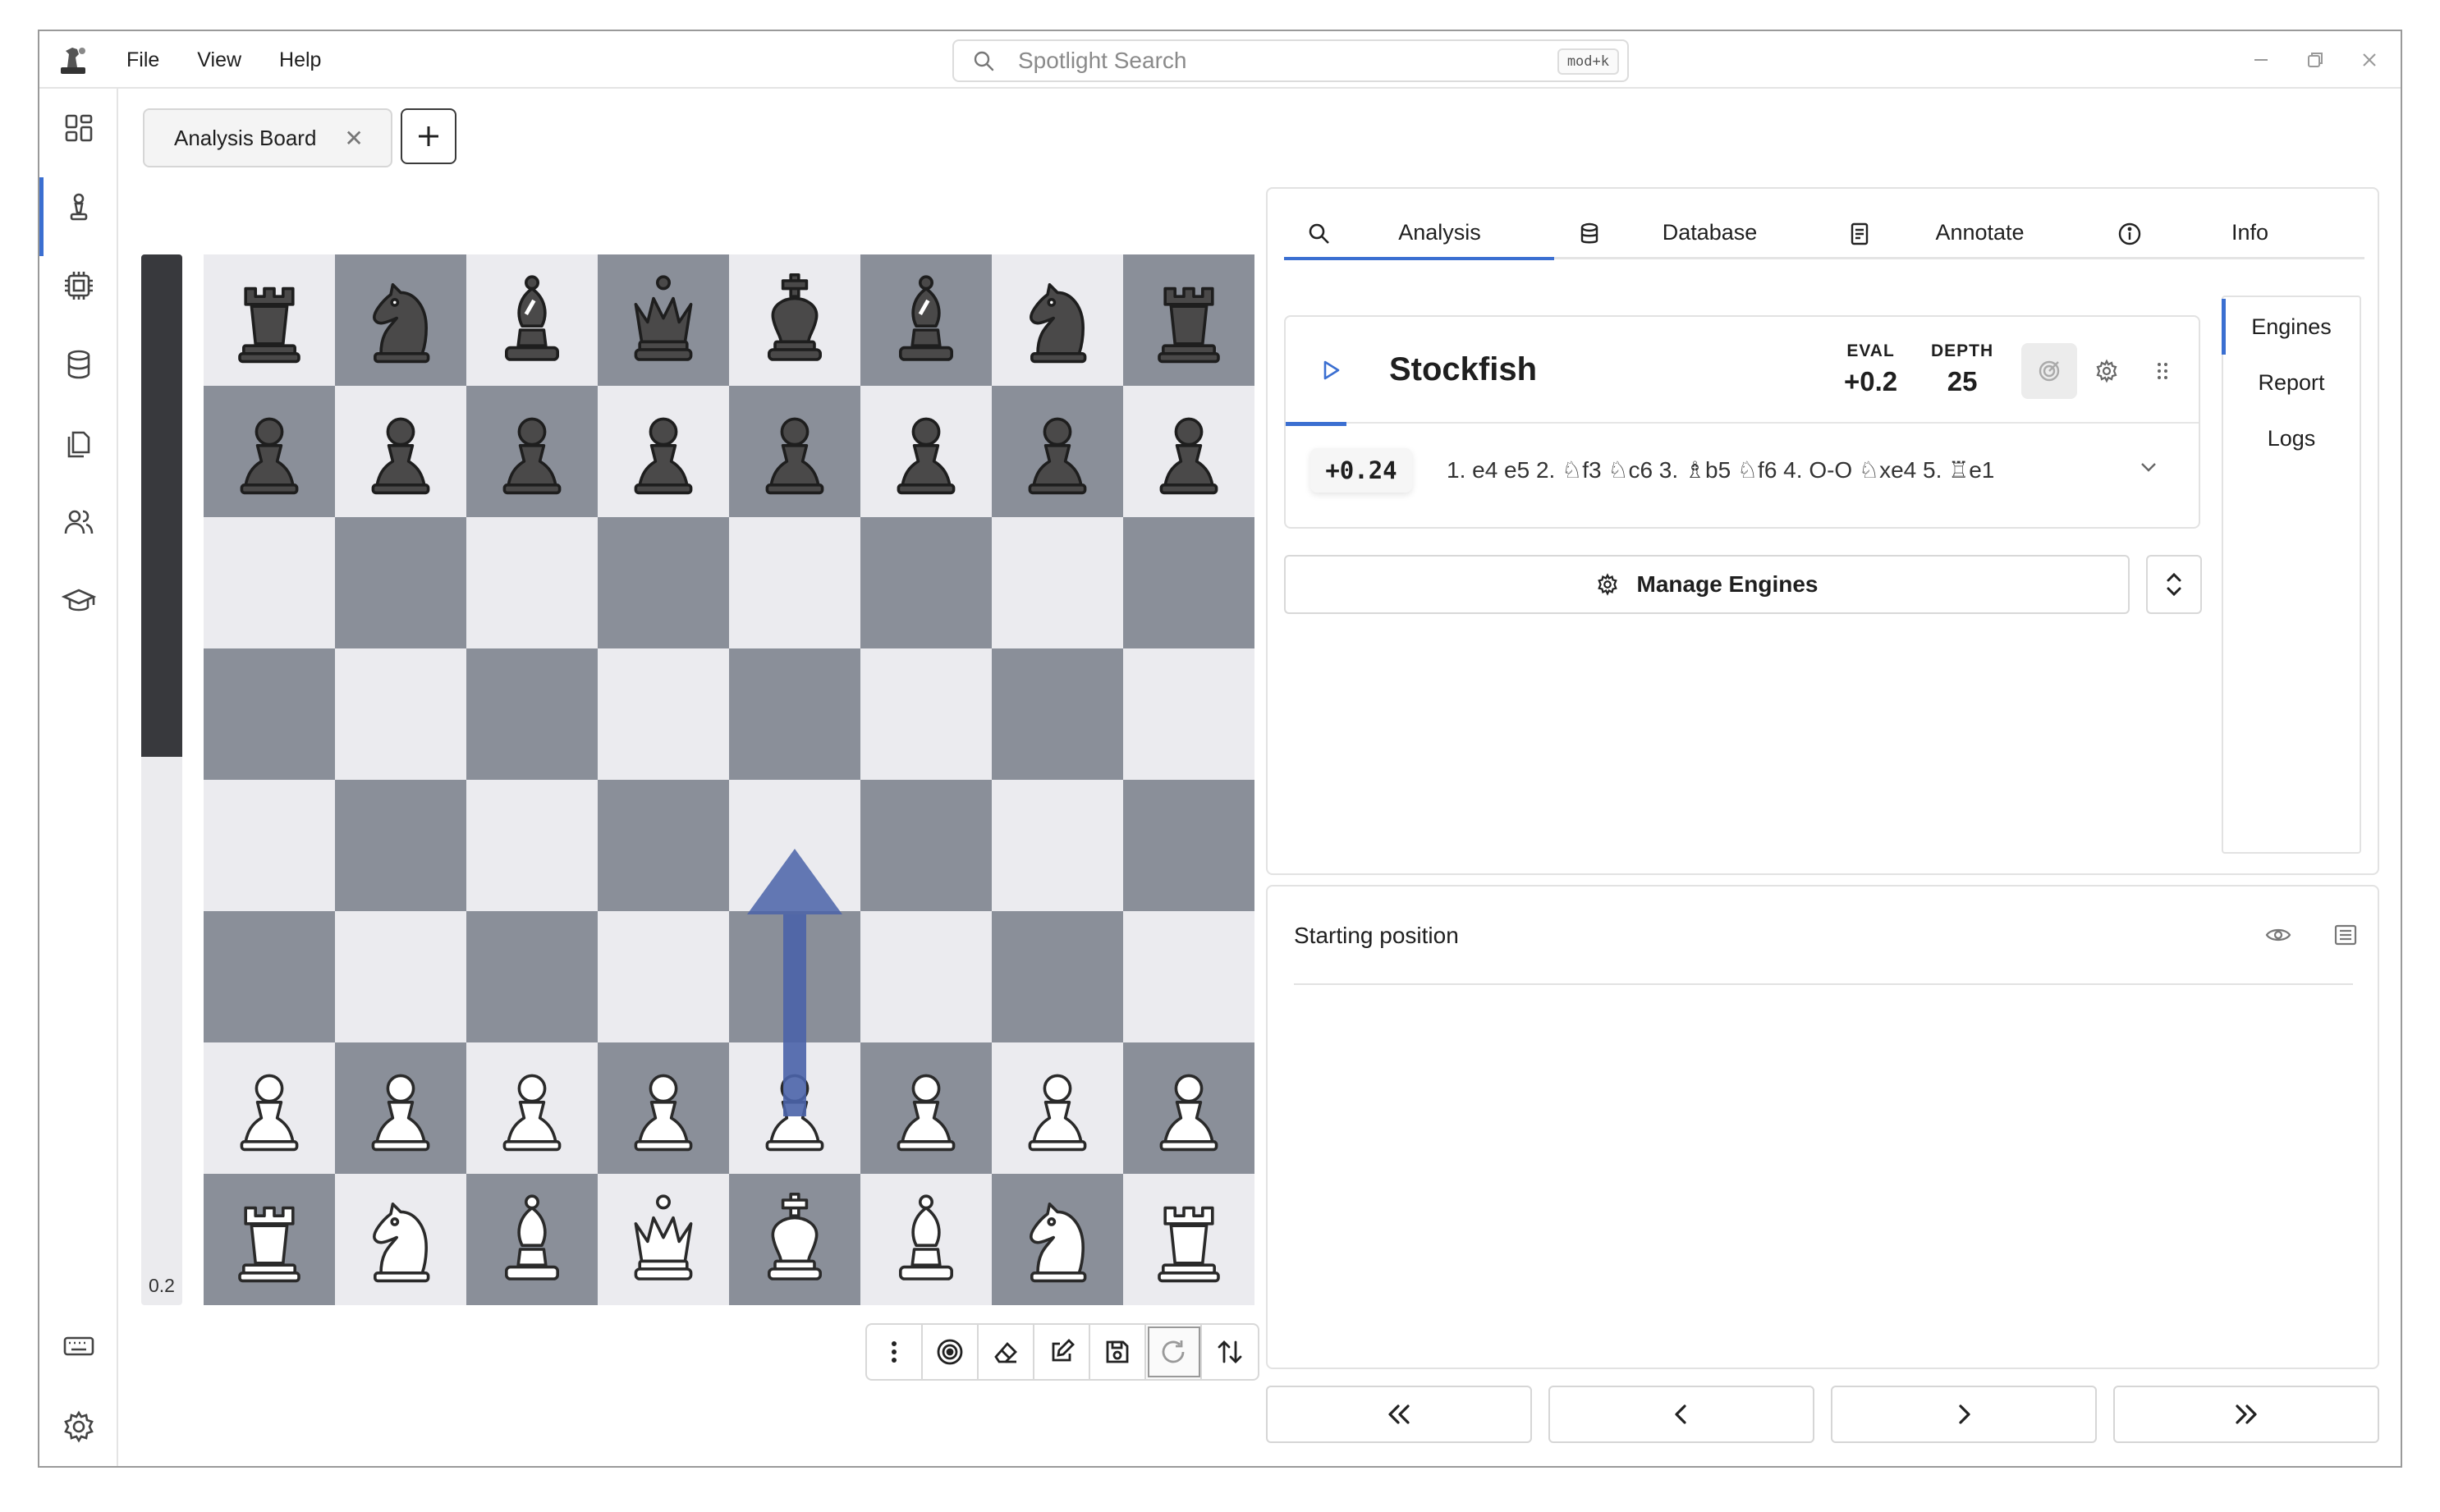 This screenshot has width=2440, height=1512. Describe the element at coordinates (1057, 582) in the screenshot. I see `square-g6` at that location.